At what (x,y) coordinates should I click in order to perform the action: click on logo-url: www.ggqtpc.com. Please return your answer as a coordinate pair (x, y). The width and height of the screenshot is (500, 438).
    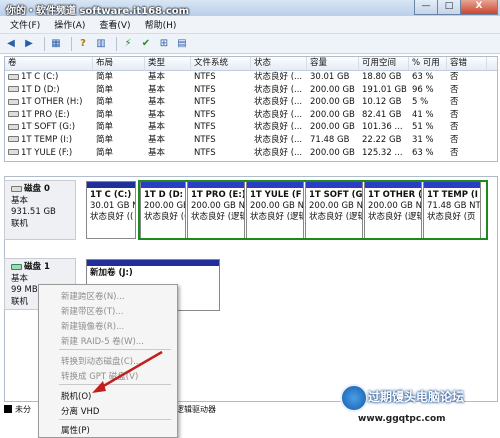
    Looking at the image, I should click on (402, 419).